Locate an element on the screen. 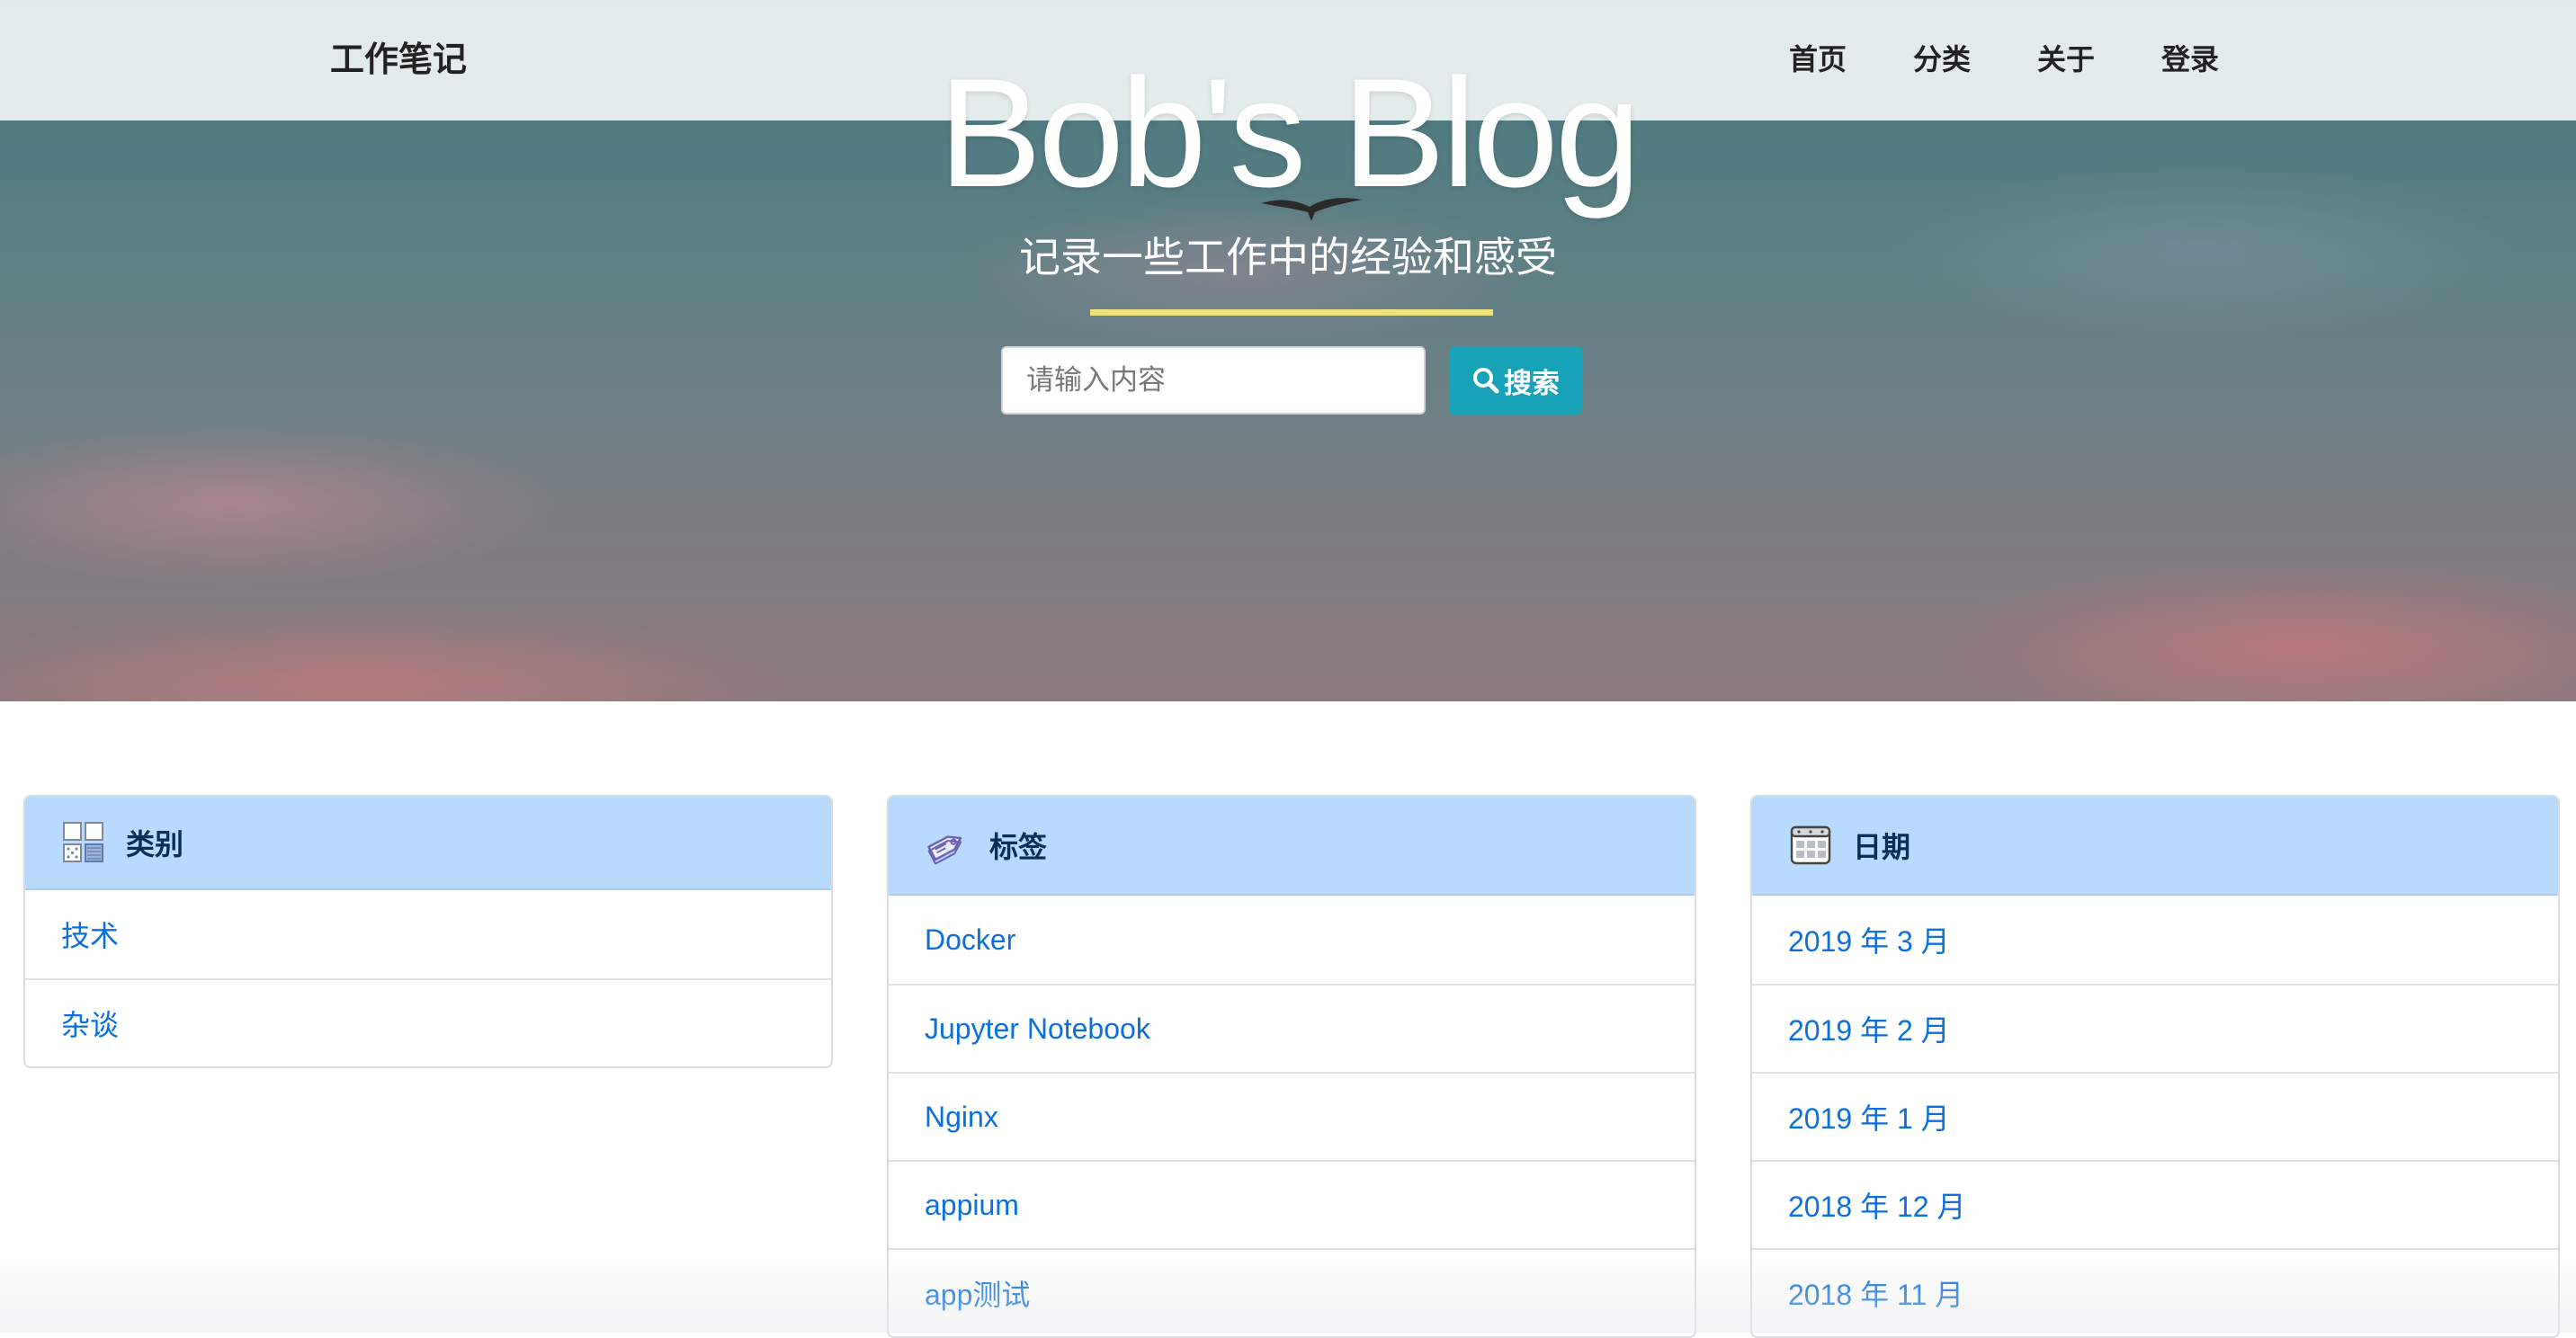  date-item: 2019 年 3 月 is located at coordinates (2155, 940).